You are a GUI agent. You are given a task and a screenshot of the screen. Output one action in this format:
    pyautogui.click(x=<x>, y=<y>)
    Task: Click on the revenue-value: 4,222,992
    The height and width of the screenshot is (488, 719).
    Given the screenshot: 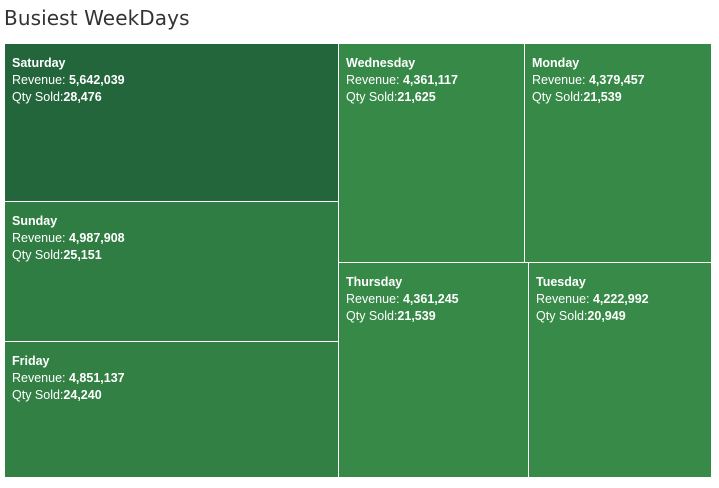 What is the action you would take?
    pyautogui.click(x=620, y=299)
    